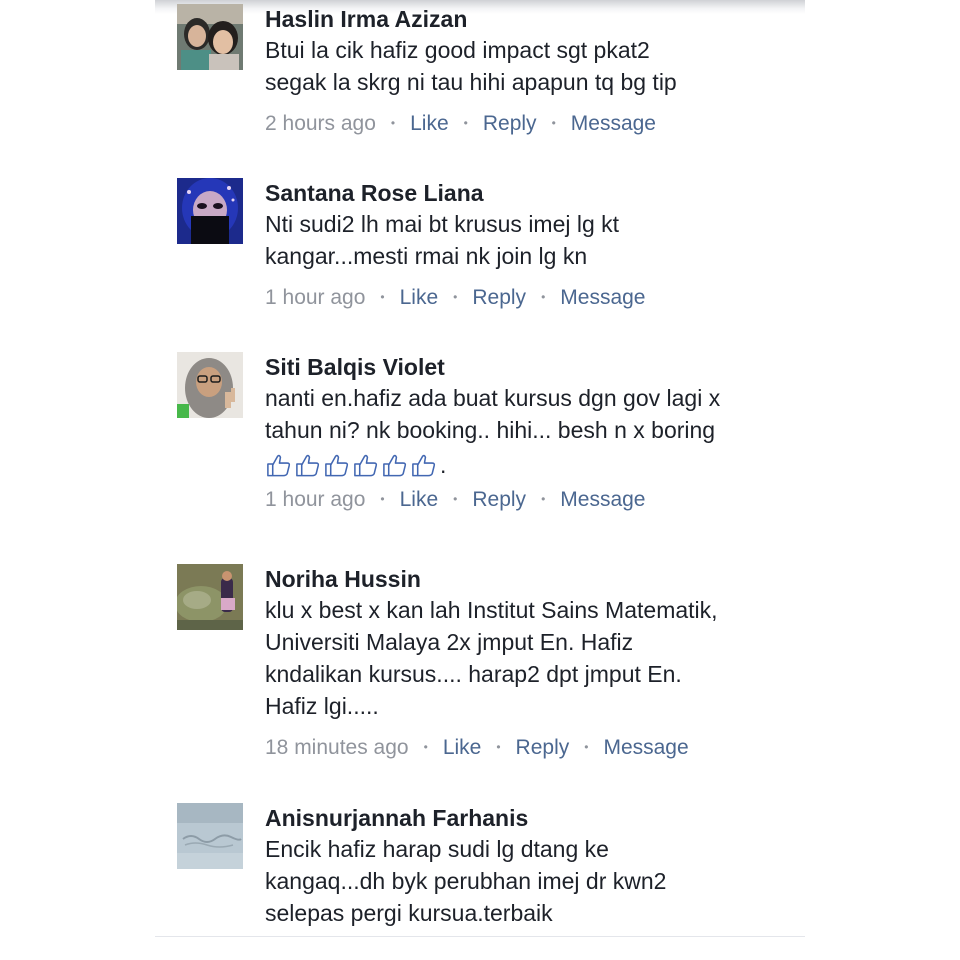 The width and height of the screenshot is (960, 960). I want to click on comment-text-line: Btui la cik hafiz good impact sgt pkat2, so click(457, 50).